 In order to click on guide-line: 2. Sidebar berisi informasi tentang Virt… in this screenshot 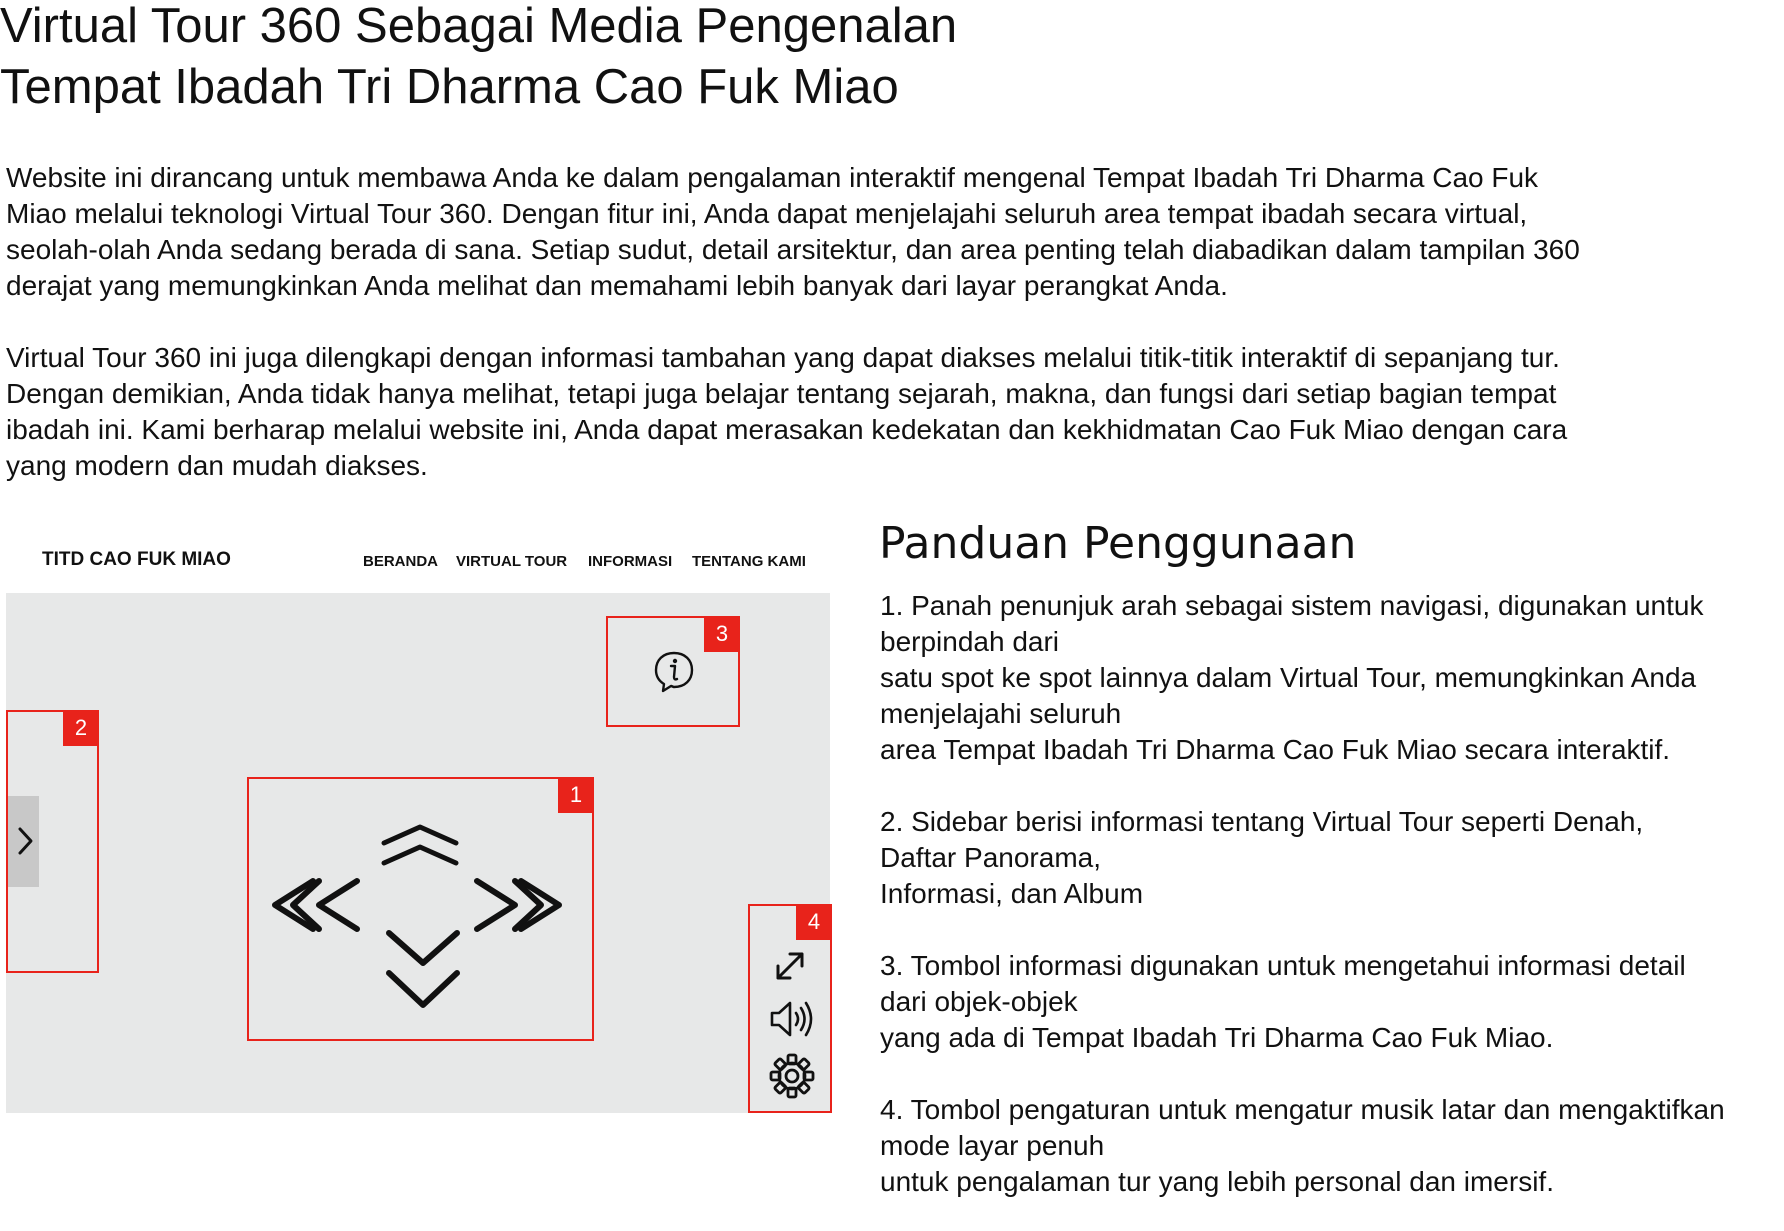, I will do `click(1262, 821)`.